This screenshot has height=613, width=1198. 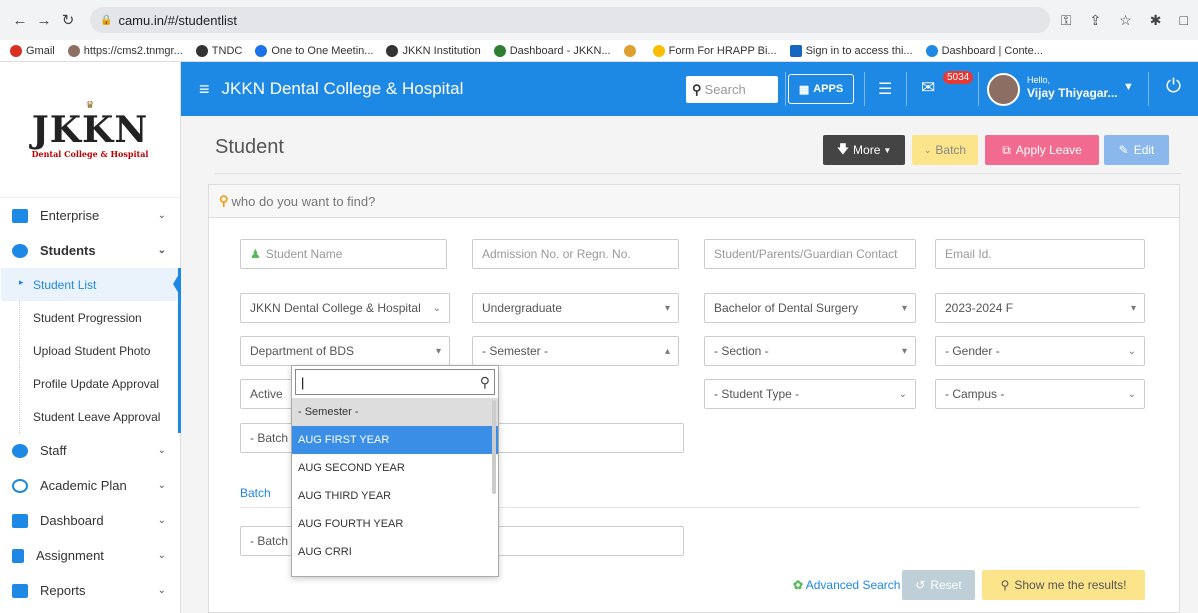 What do you see at coordinates (928, 88) in the screenshot?
I see `mail-icon: ✉` at bounding box center [928, 88].